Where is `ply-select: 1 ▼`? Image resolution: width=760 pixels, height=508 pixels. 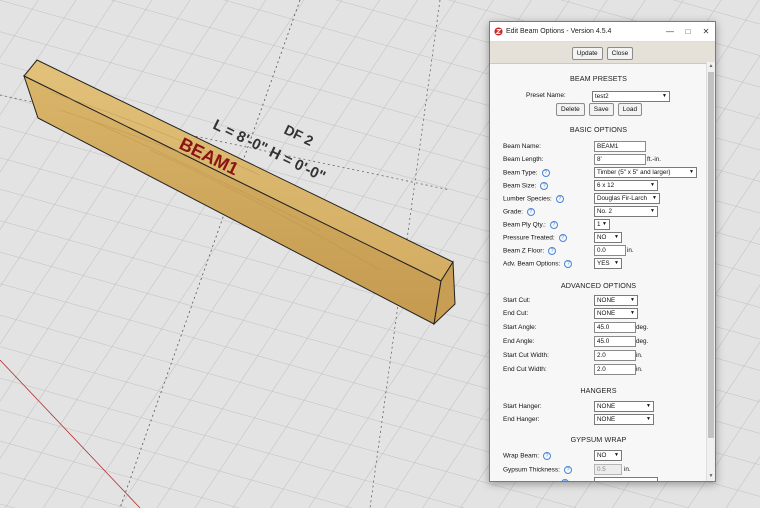 ply-select: 1 ▼ is located at coordinates (602, 224).